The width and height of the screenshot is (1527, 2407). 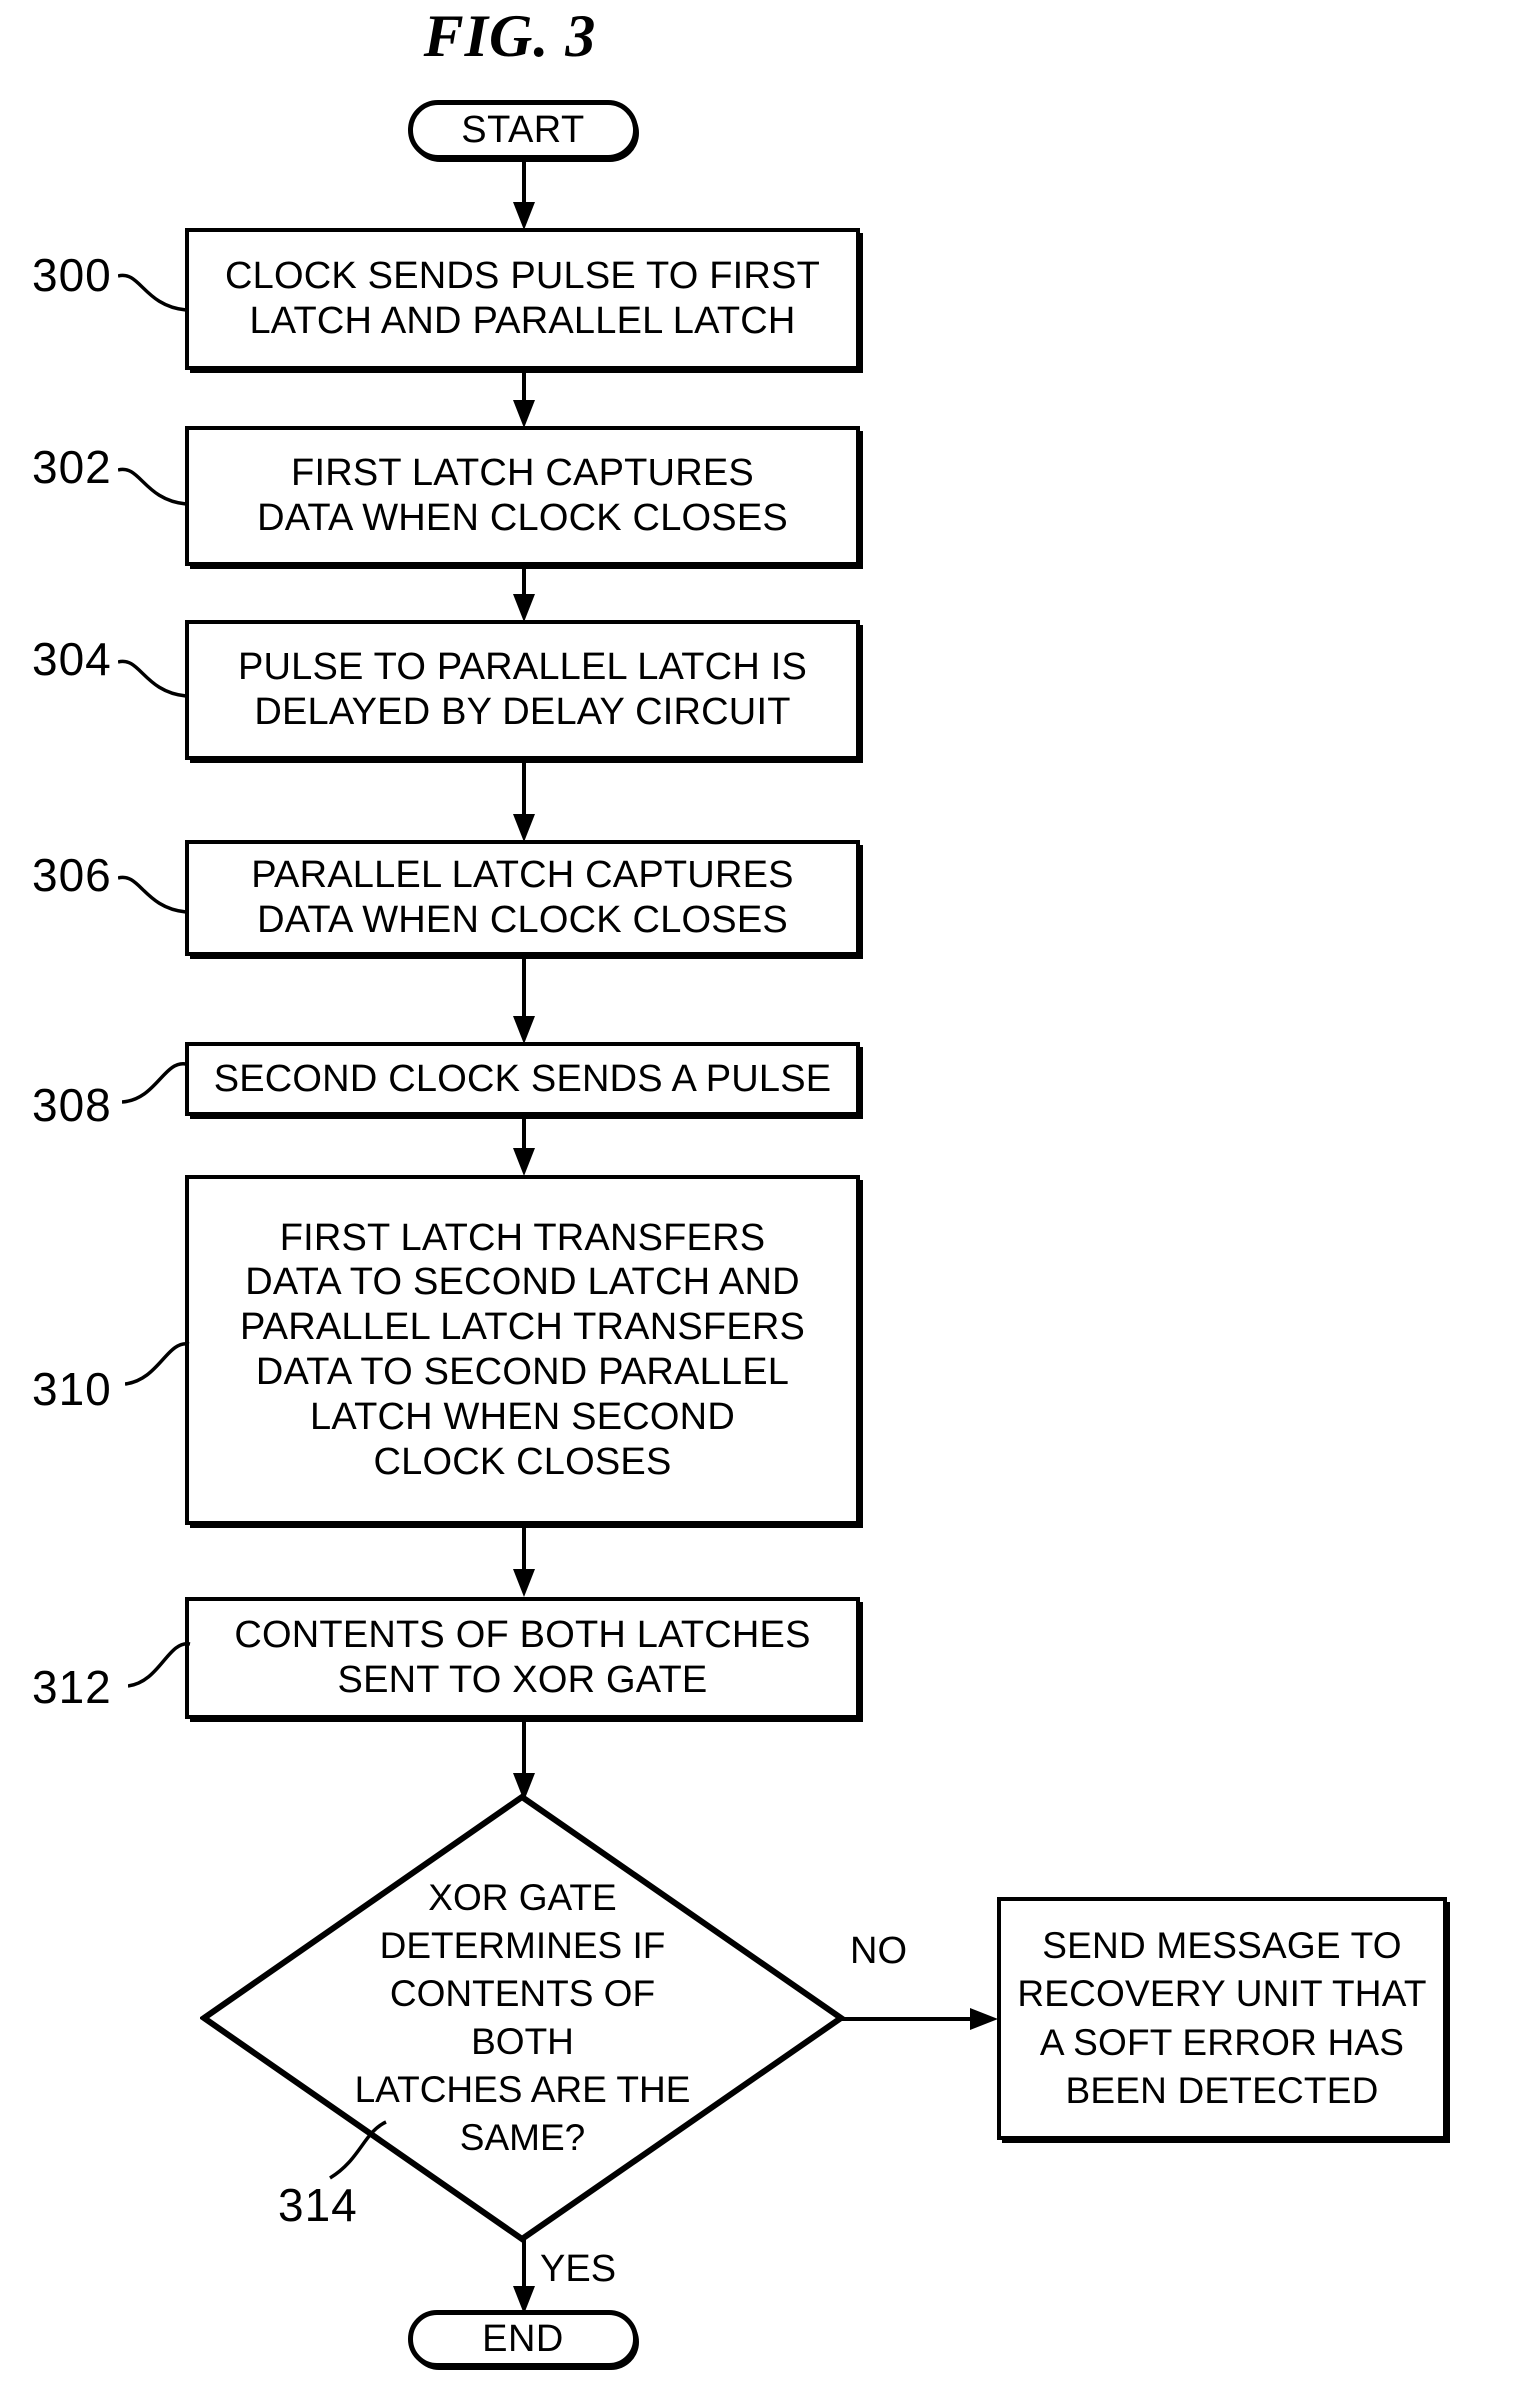 What do you see at coordinates (522, 1327) in the screenshot?
I see `box-310-line-3: PARALLEL LATCH TRANSFERS` at bounding box center [522, 1327].